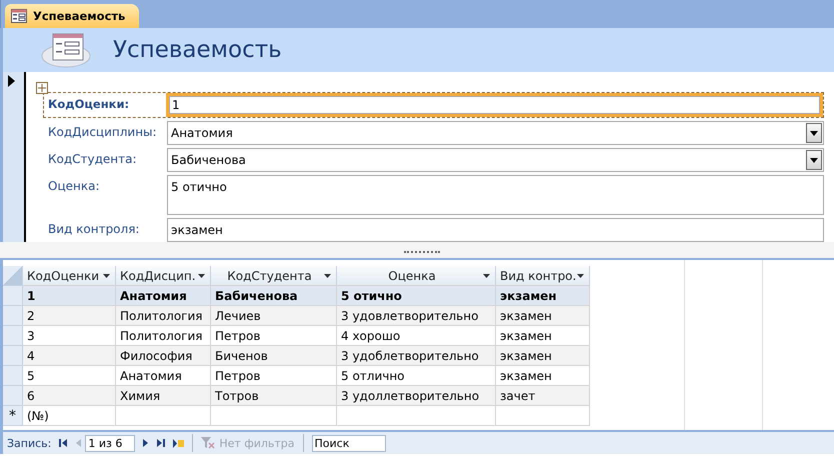 The image size is (834, 460). Describe the element at coordinates (274, 316) in the screenshot. I see `table-cell: Лечиев` at that location.